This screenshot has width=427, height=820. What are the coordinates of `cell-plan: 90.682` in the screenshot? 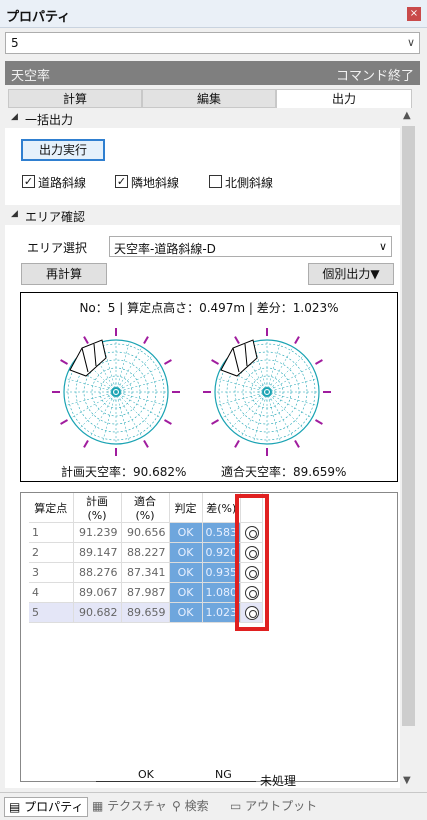 It's located at (97, 612).